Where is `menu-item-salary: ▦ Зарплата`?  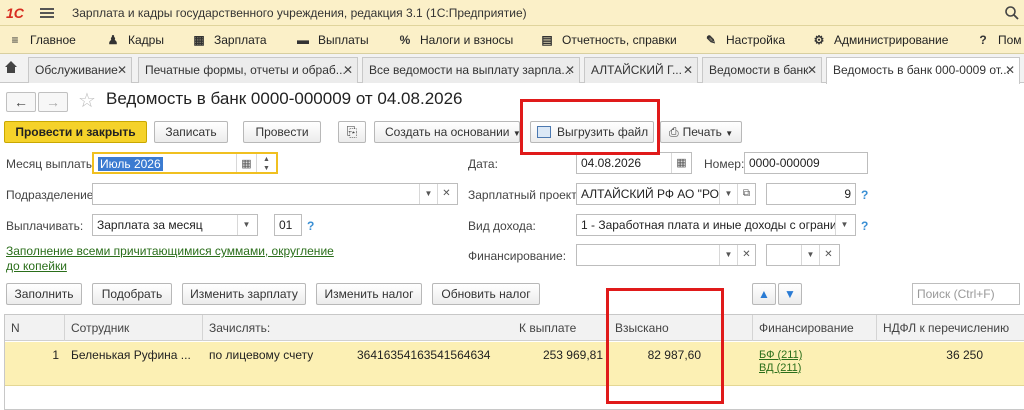 menu-item-salary: ▦ Зарплата is located at coordinates (229, 40).